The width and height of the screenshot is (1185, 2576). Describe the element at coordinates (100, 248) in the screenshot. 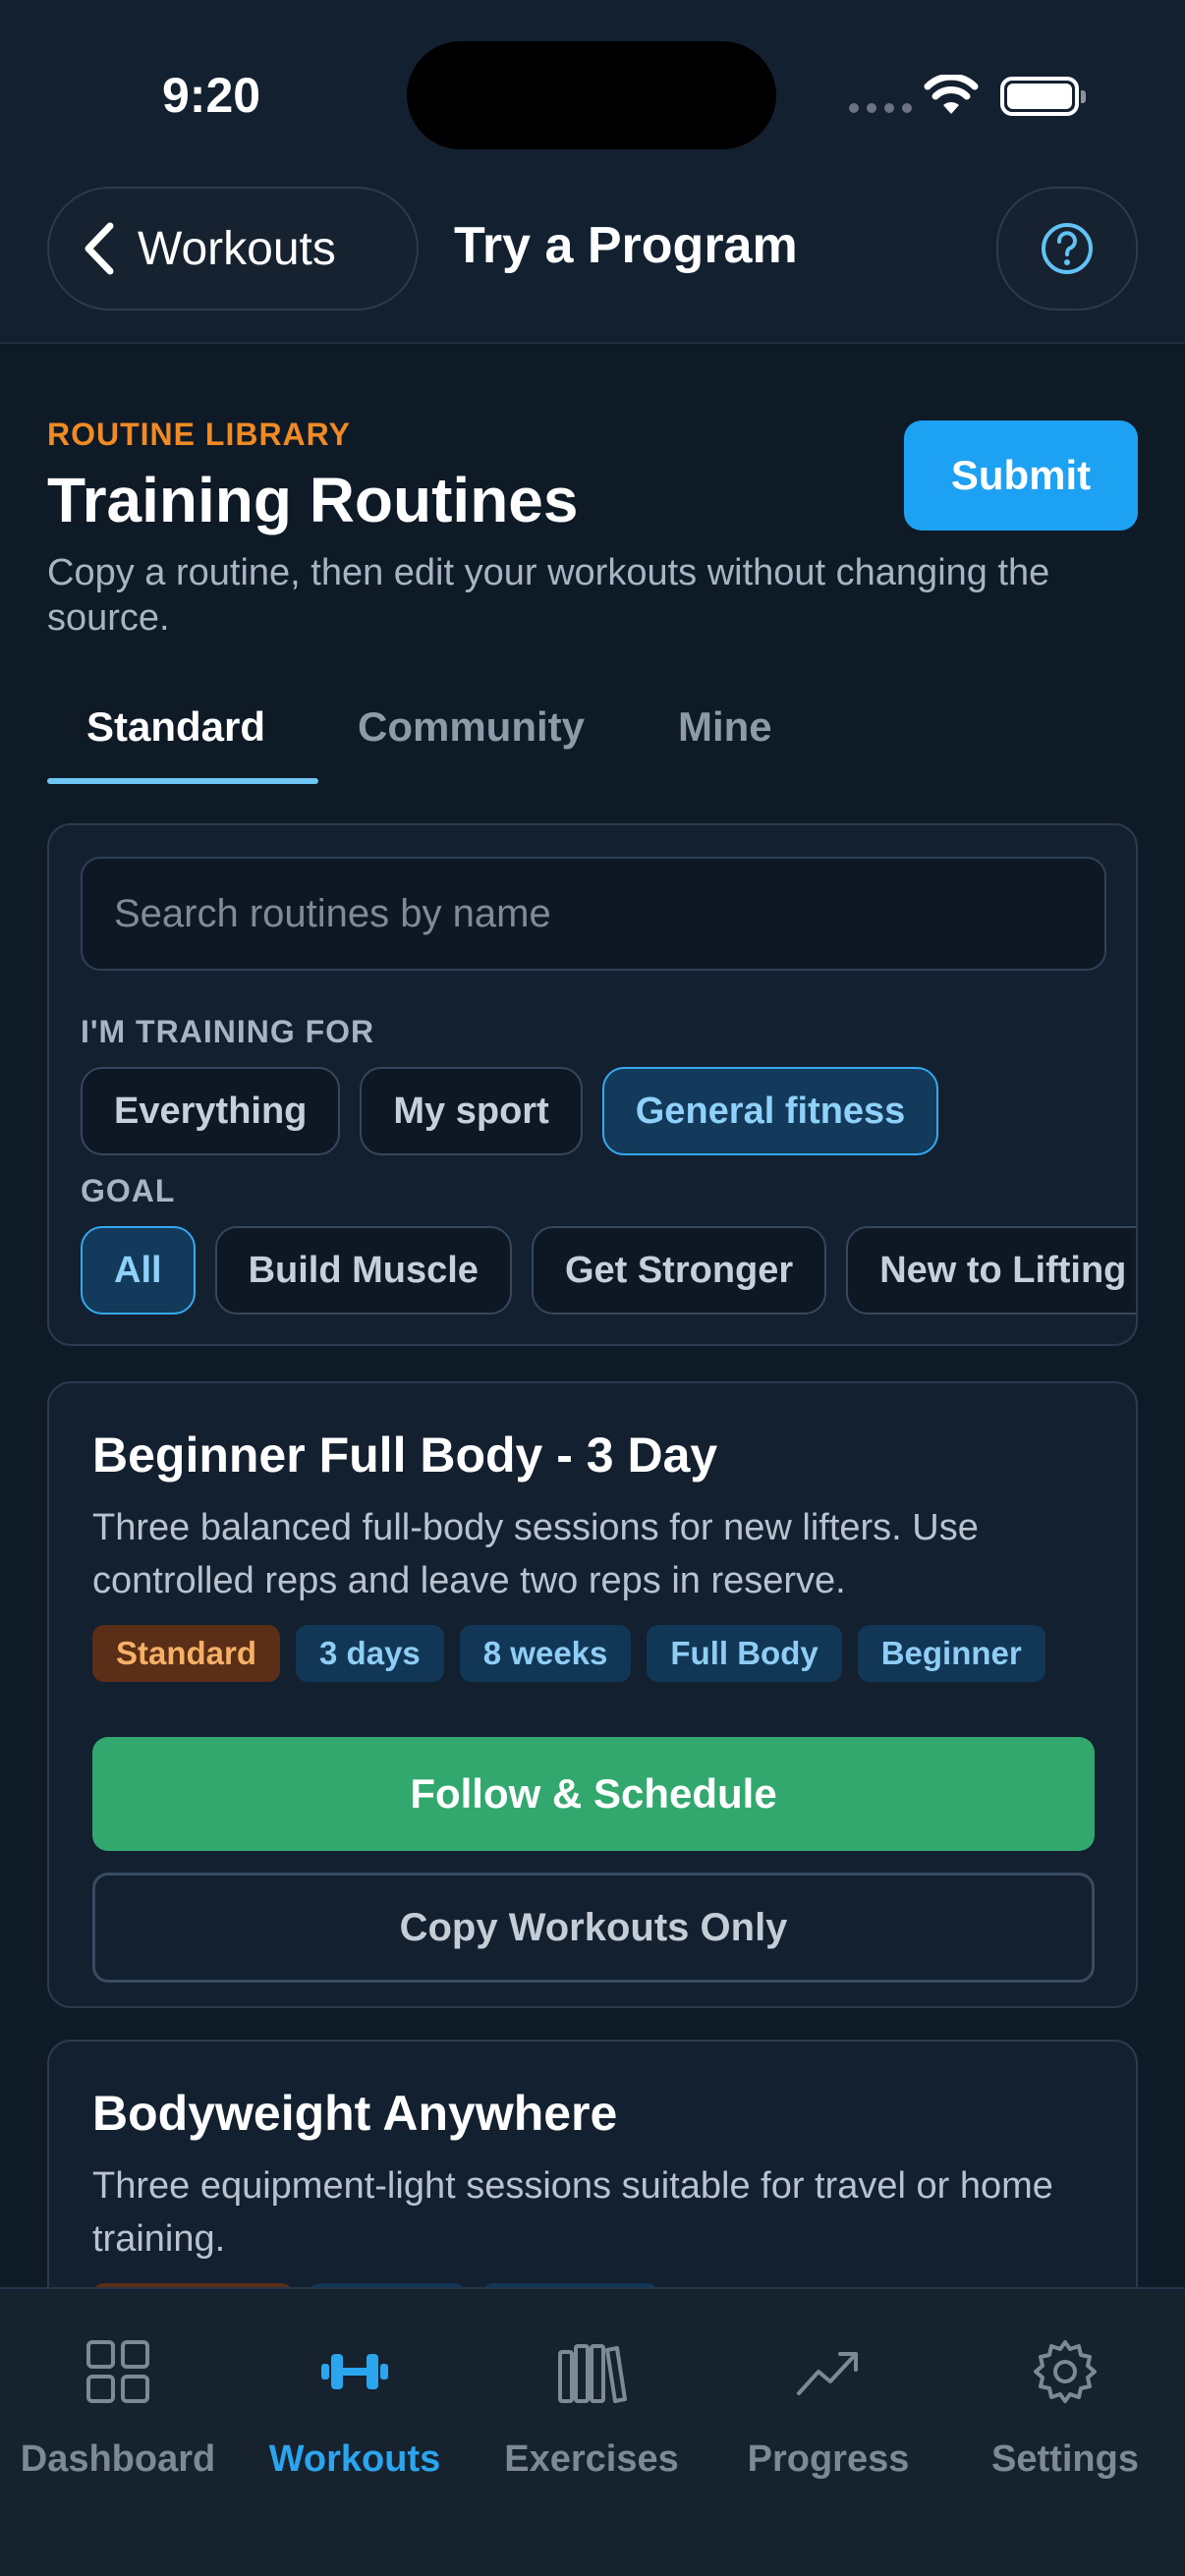

I see `chevron-left-icon` at that location.